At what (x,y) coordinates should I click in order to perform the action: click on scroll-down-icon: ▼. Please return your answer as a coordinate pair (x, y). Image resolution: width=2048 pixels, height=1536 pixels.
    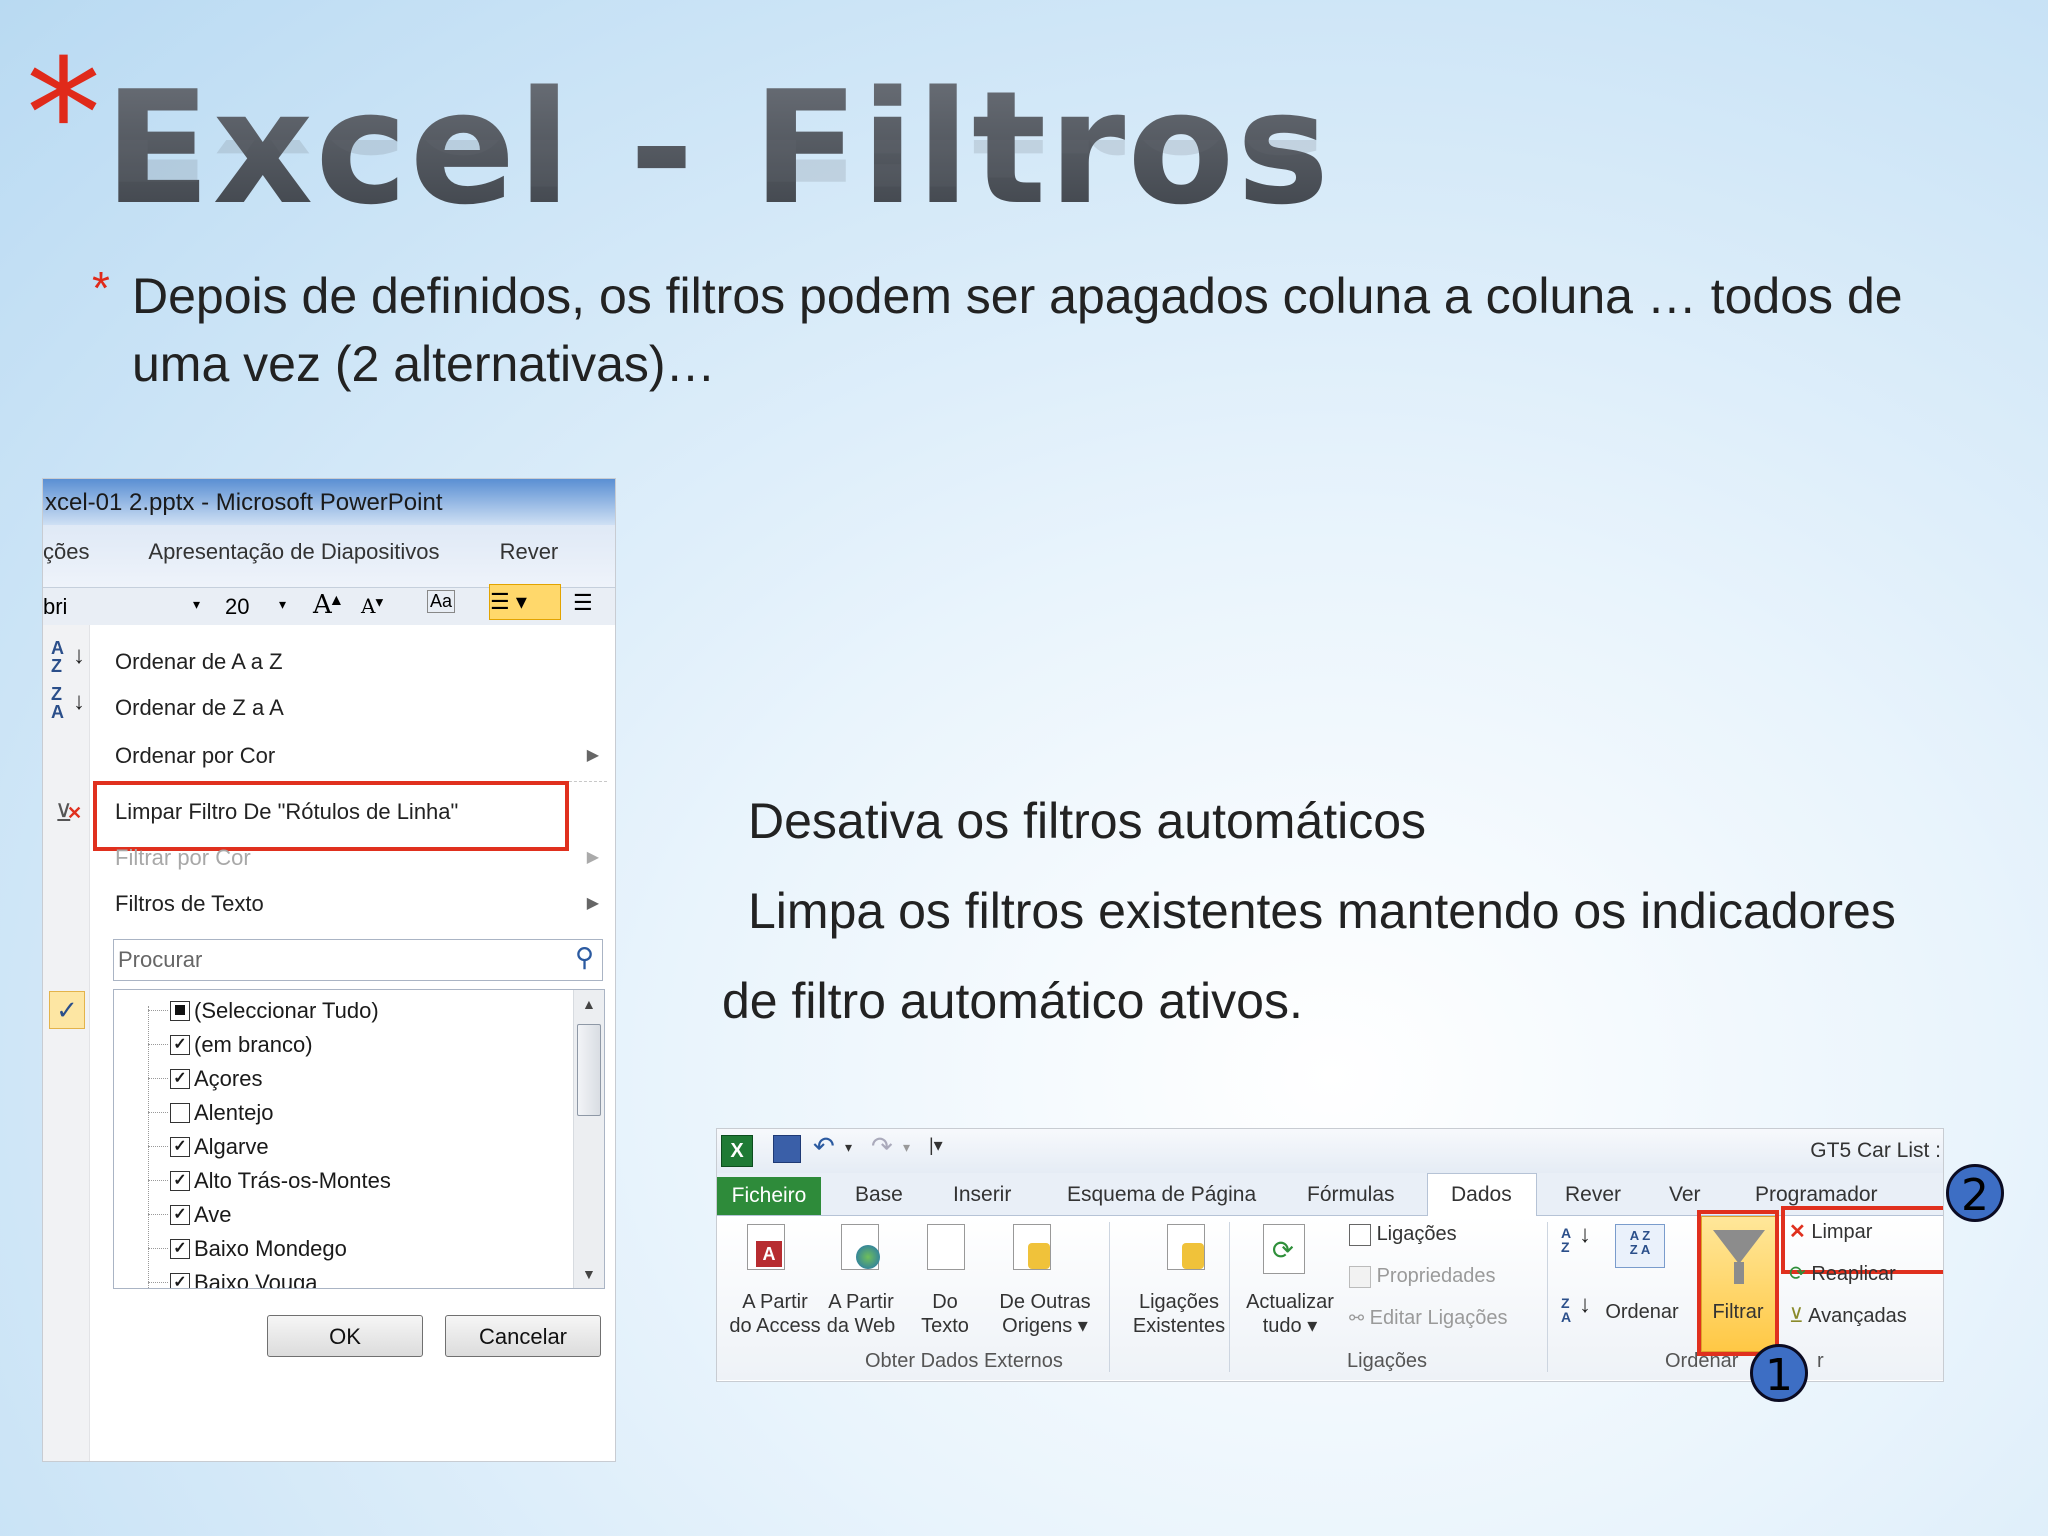
    Looking at the image, I should click on (589, 1274).